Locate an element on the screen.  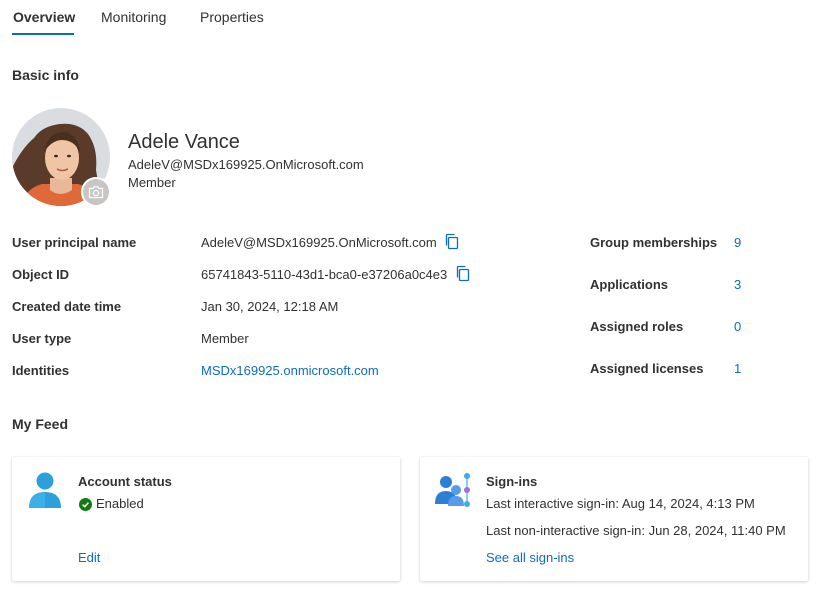
edit-account-status-link: Edit is located at coordinates (89, 557).